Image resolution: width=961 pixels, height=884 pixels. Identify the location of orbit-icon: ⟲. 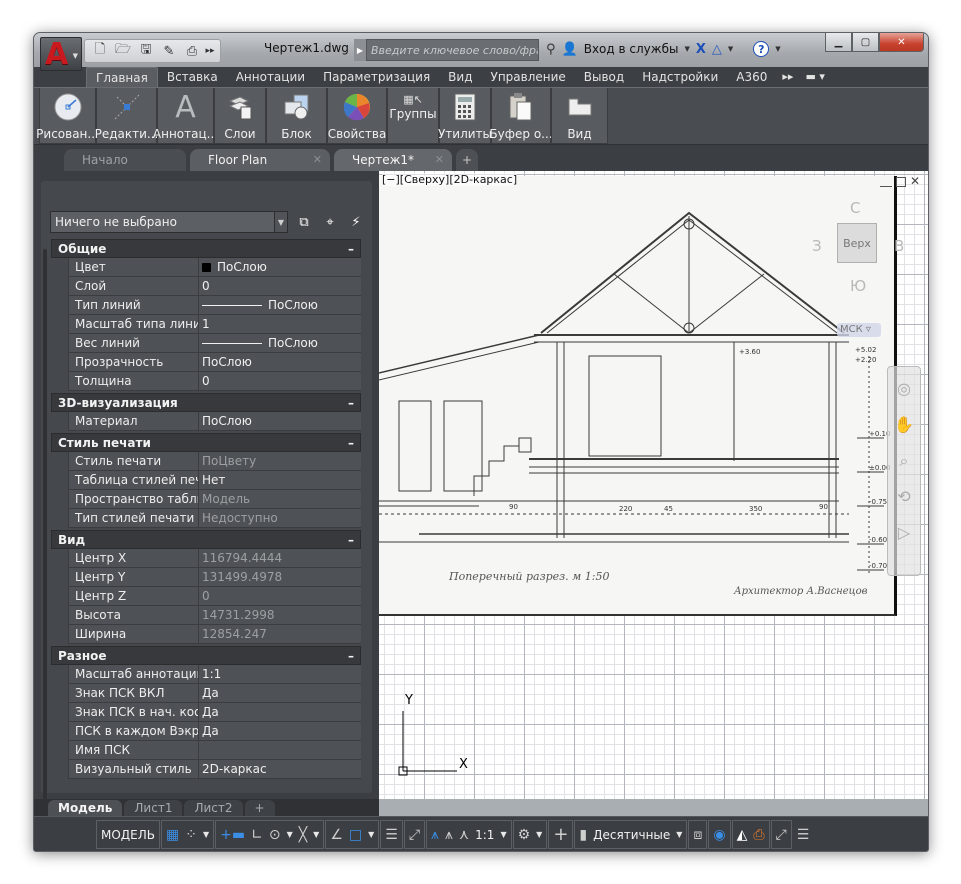
(904, 499).